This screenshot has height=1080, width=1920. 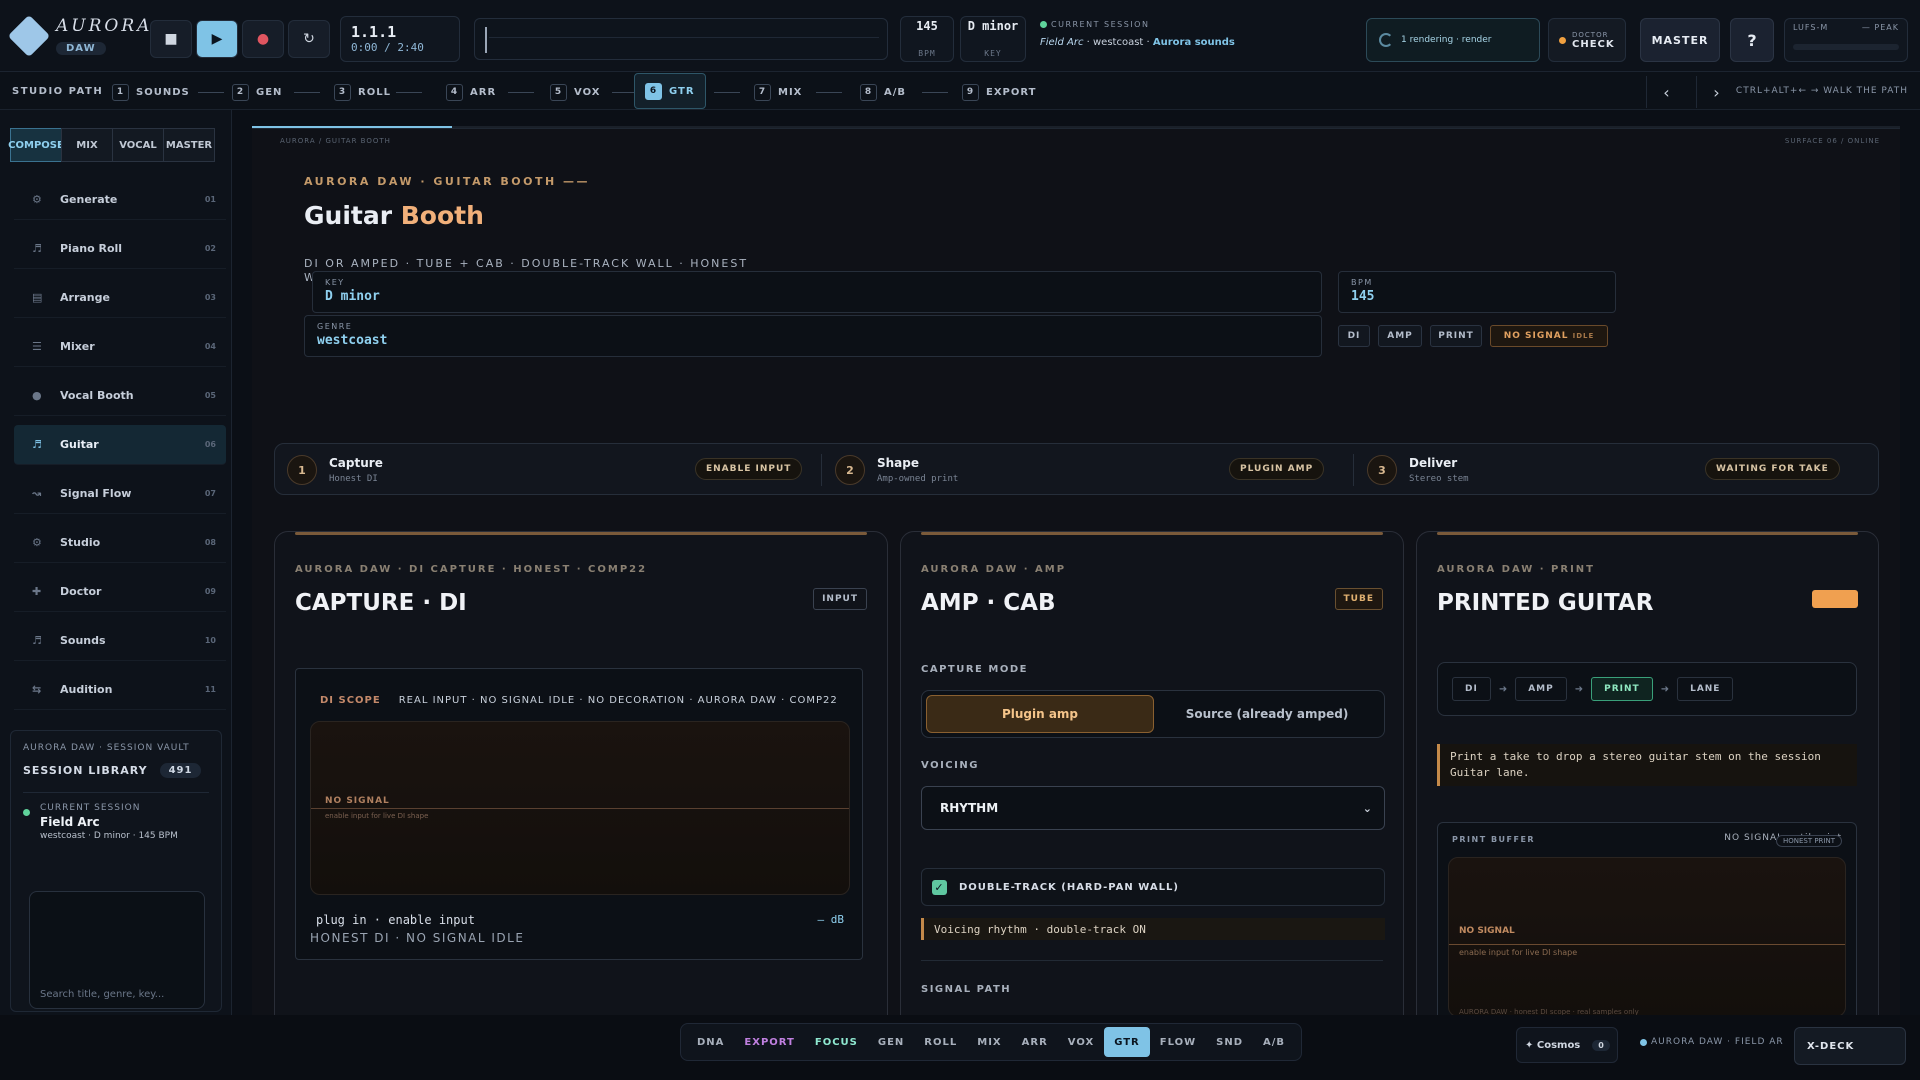 I want to click on amp-tube-badge: TUBE, so click(x=1358, y=599).